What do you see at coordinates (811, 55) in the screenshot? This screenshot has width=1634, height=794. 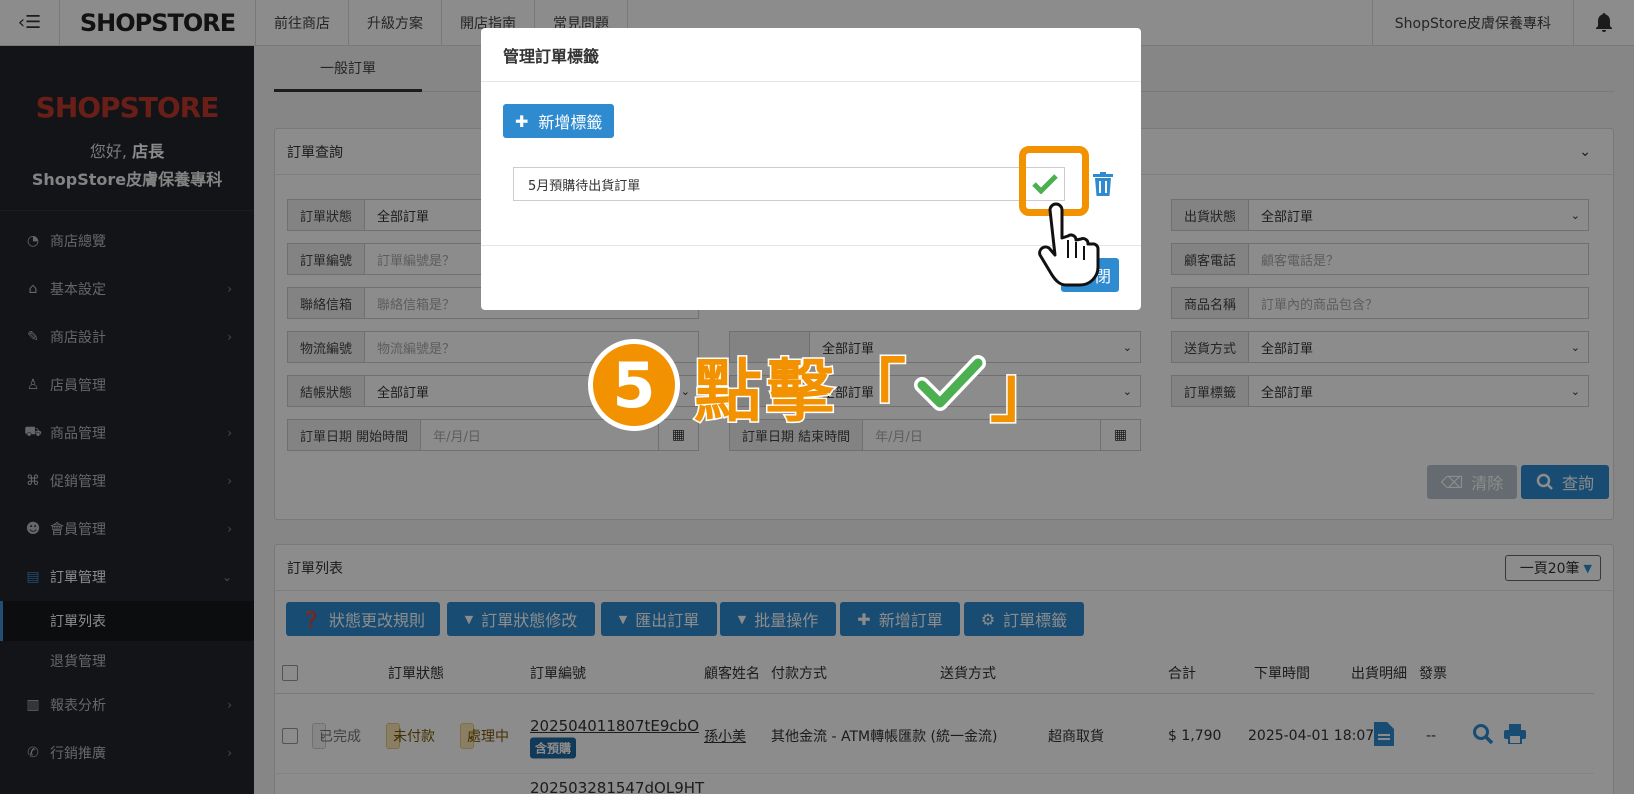 I see `modal-title: 管理訂單標籤` at bounding box center [811, 55].